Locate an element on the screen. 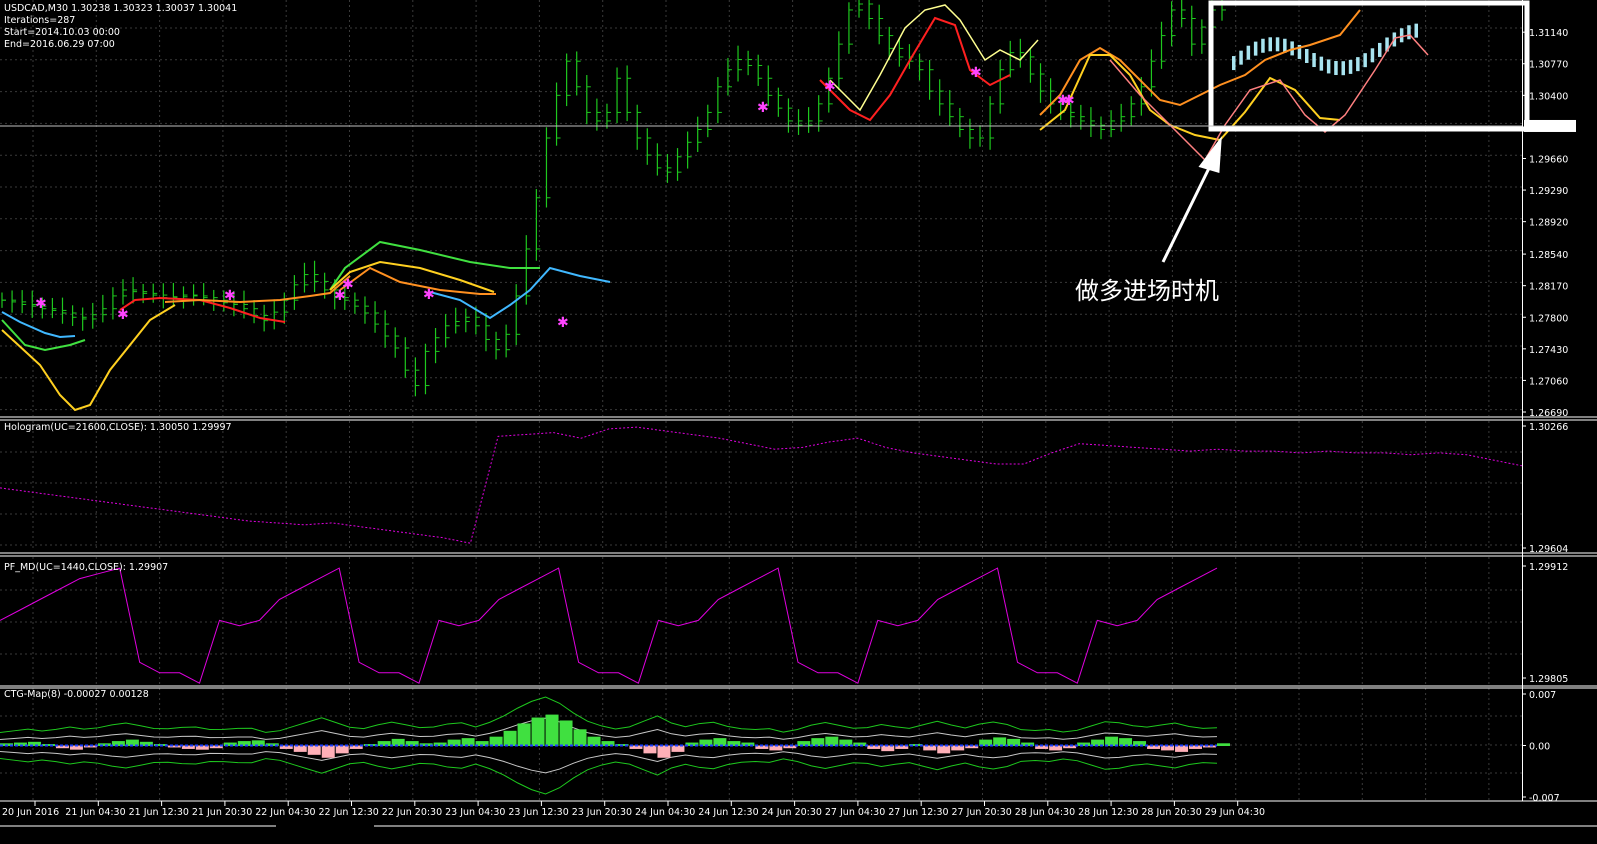 This screenshot has width=1597, height=844. hologram-pane is located at coordinates (761, 485).